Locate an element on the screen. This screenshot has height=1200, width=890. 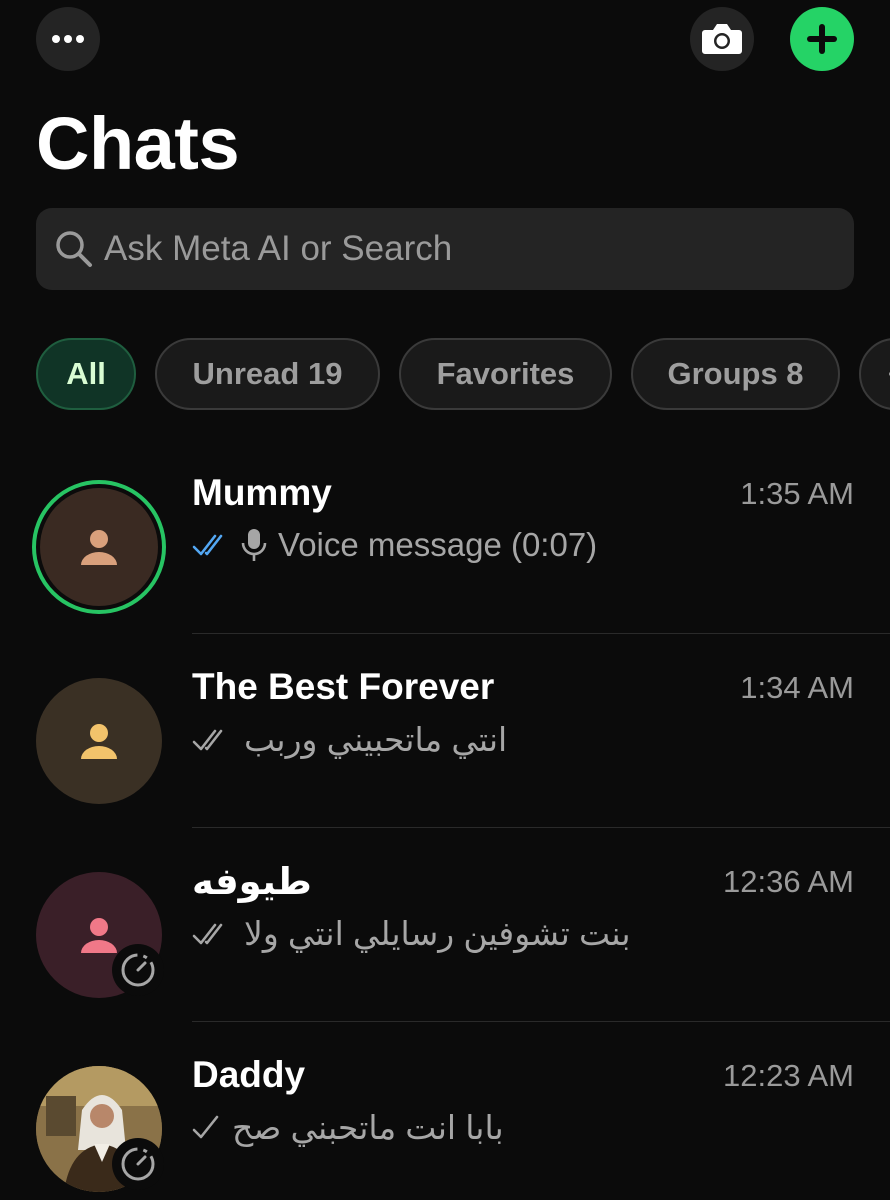
chat-name: Daddy is located at coordinates (249, 1074).